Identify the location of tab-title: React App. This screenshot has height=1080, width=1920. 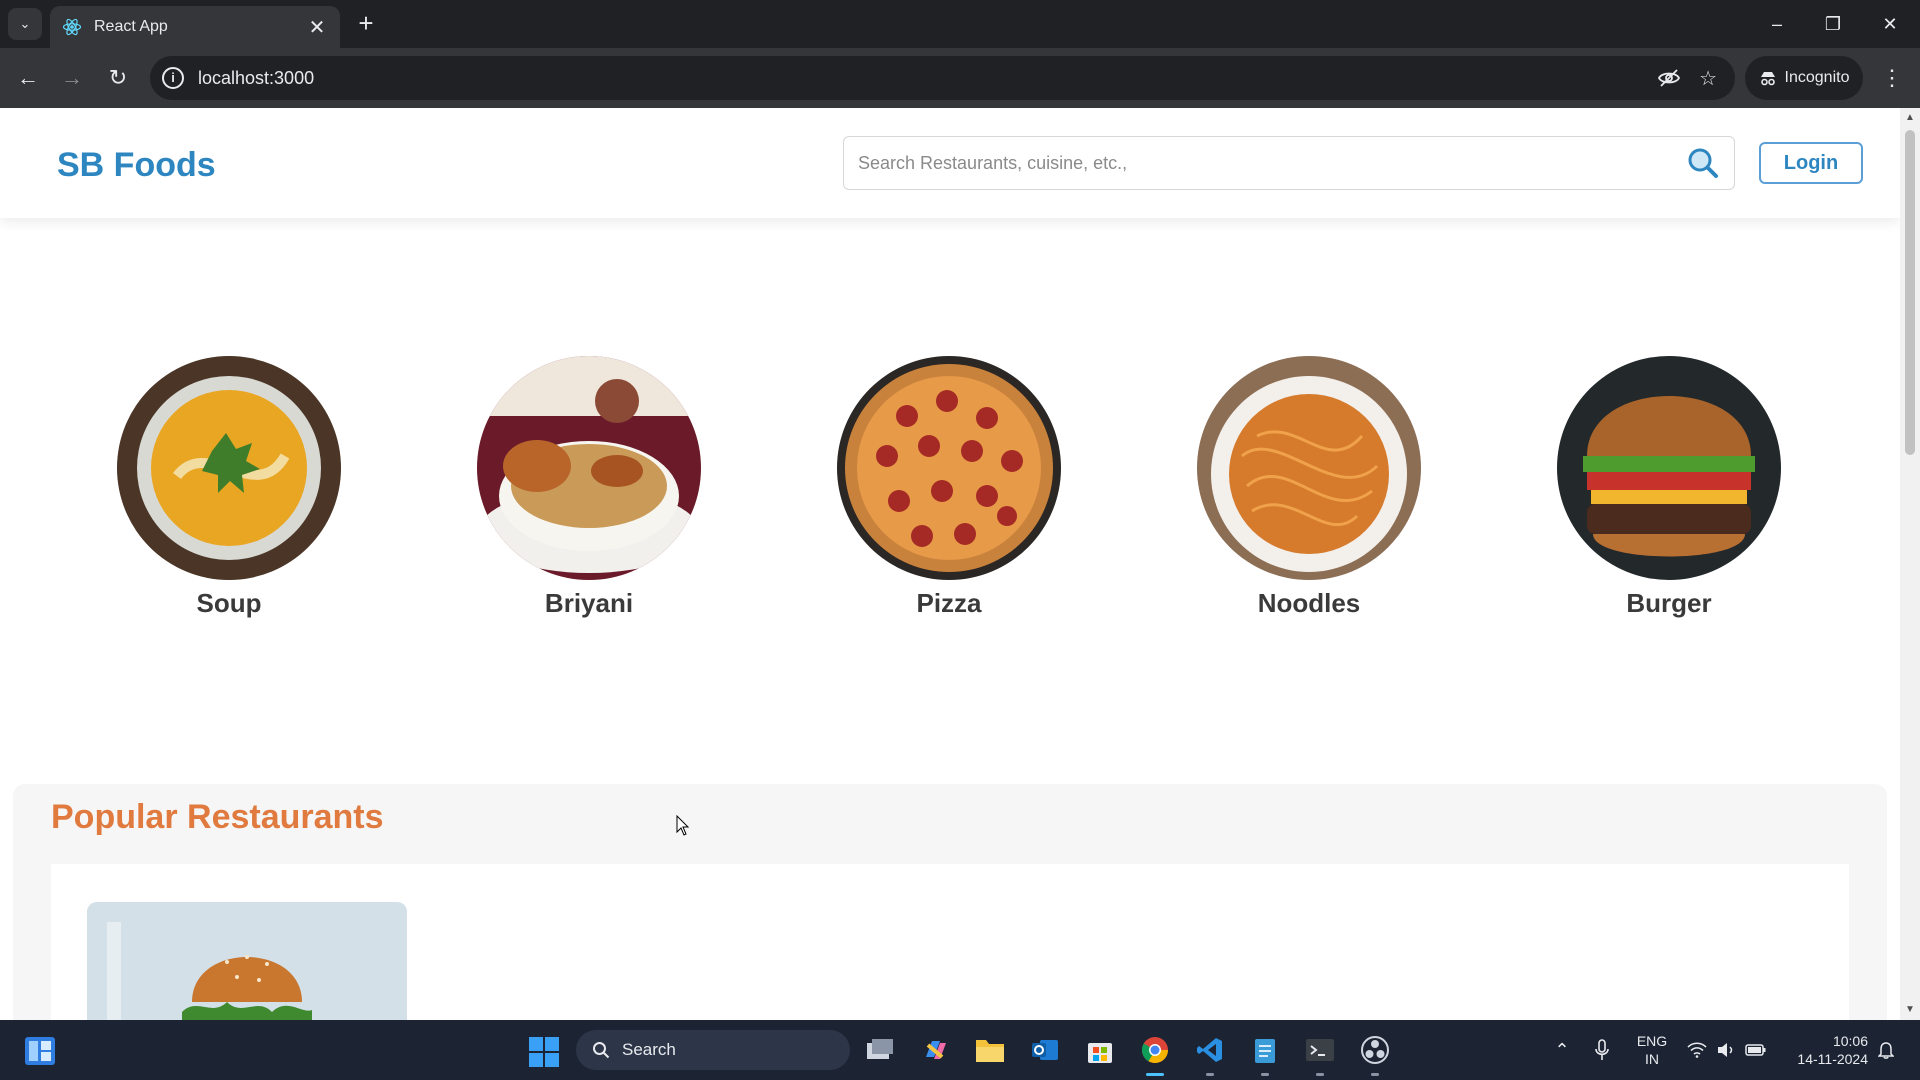
(131, 26).